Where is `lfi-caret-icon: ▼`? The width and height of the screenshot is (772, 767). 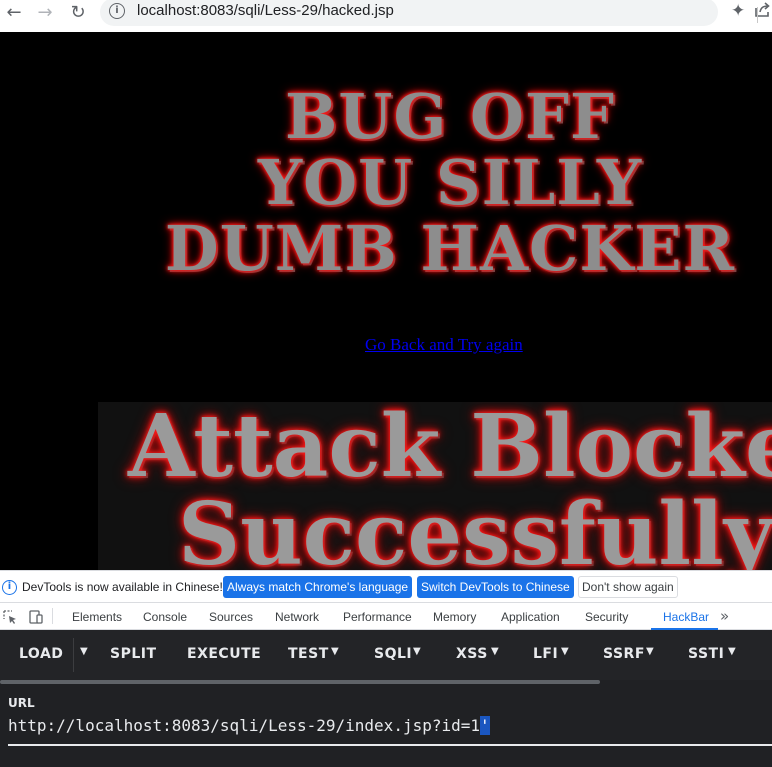 lfi-caret-icon: ▼ is located at coordinates (565, 651).